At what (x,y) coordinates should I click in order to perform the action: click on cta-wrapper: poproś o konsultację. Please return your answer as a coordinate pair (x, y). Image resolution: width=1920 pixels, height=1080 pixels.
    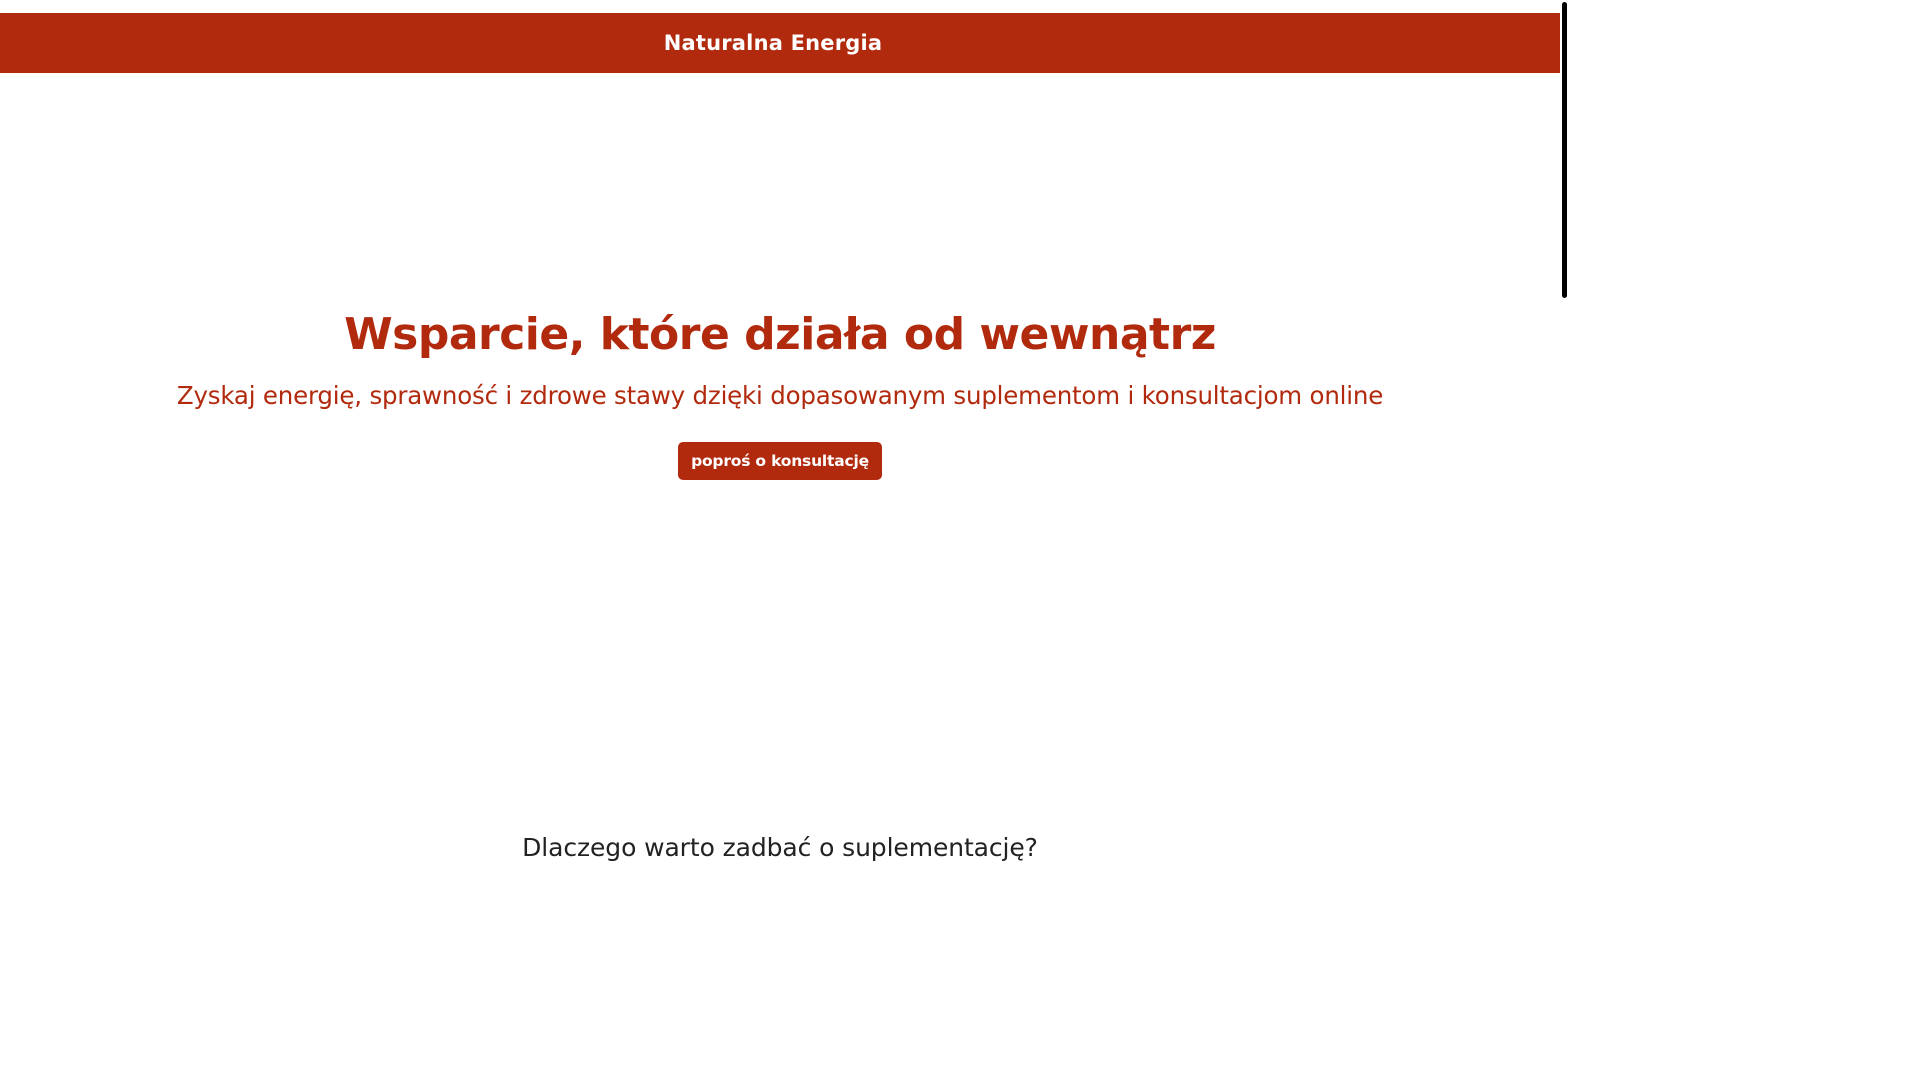
    Looking at the image, I should click on (780, 461).